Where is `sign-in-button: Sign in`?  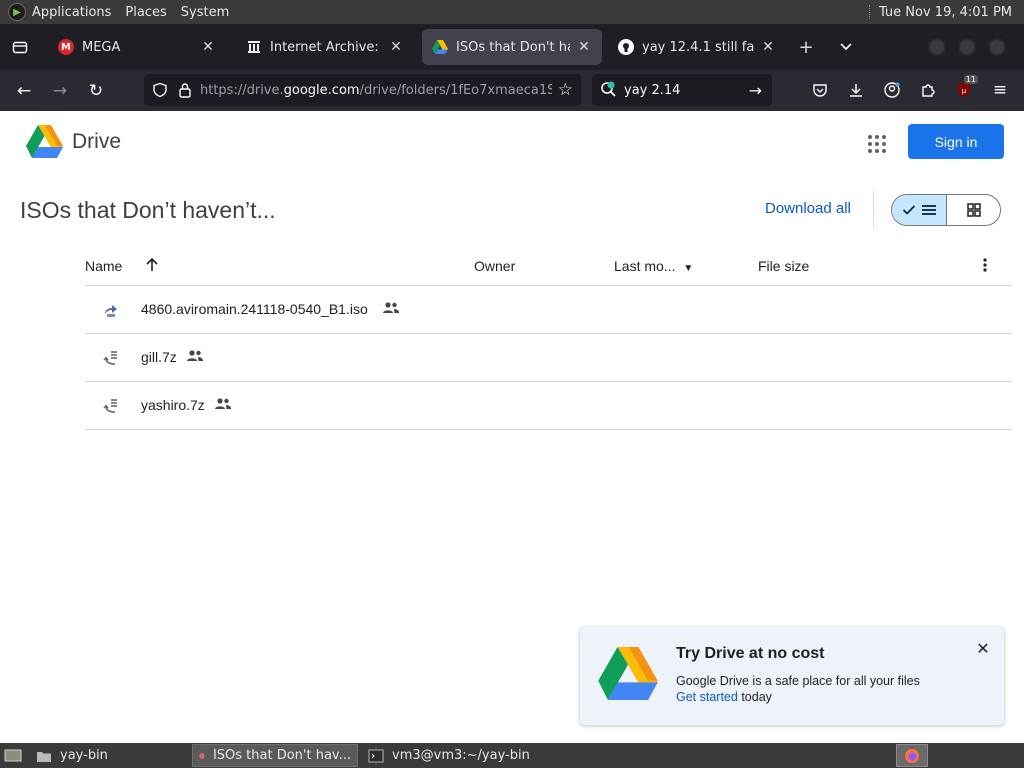
sign-in-button: Sign in is located at coordinates (956, 141).